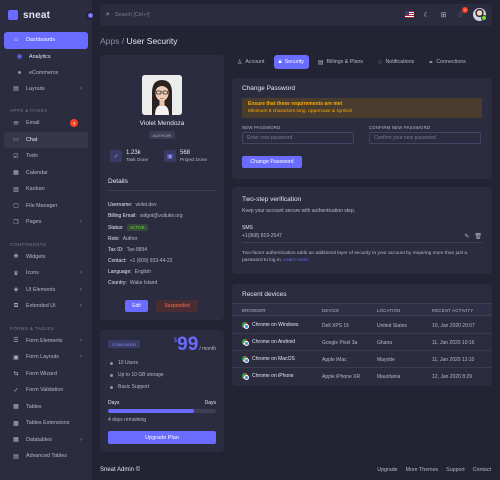 Image resolution: width=500 pixels, height=480 pixels. Describe the element at coordinates (443, 14) in the screenshot. I see `shortcuts-grid-icon: ⊞` at that location.